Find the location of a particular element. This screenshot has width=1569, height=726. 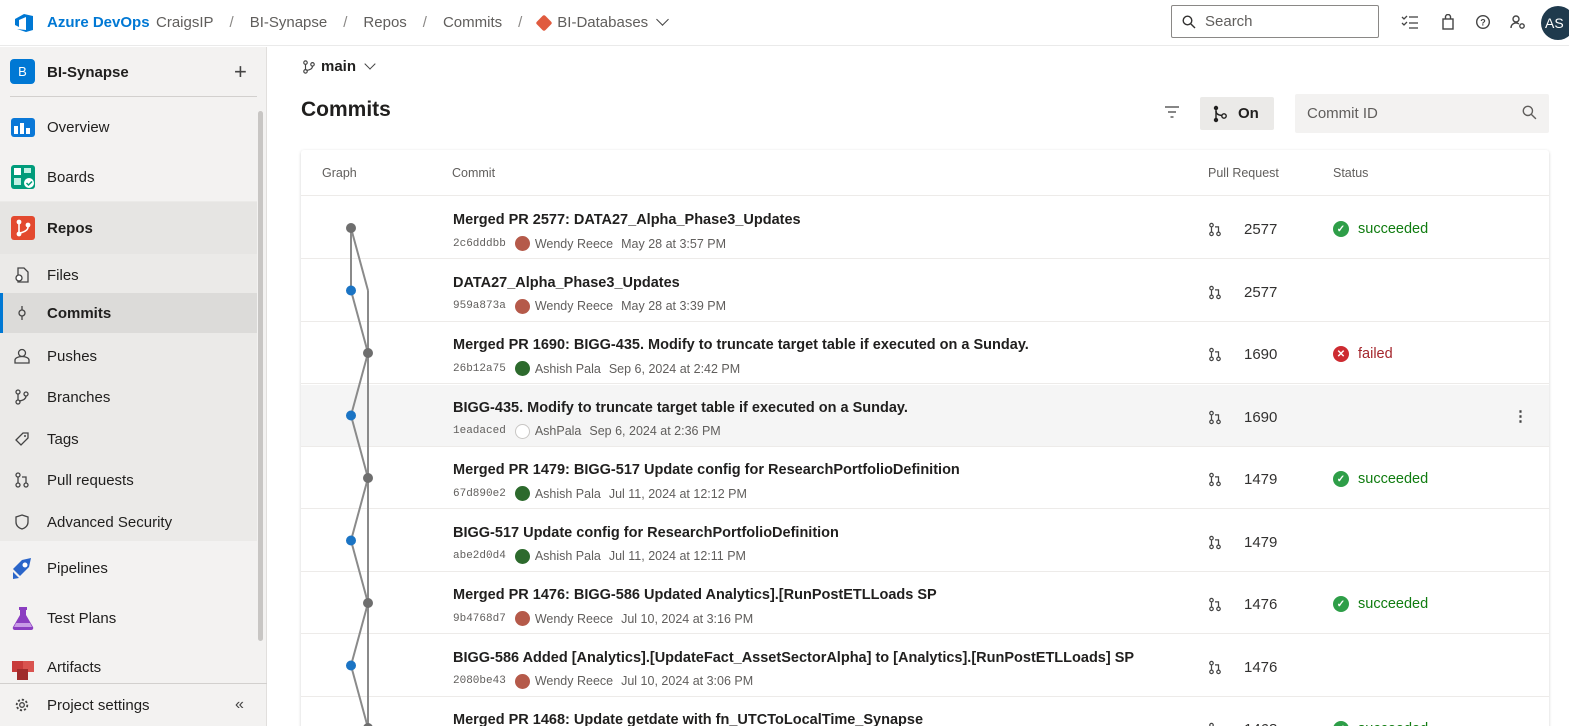

status-text: failed is located at coordinates (1375, 354).